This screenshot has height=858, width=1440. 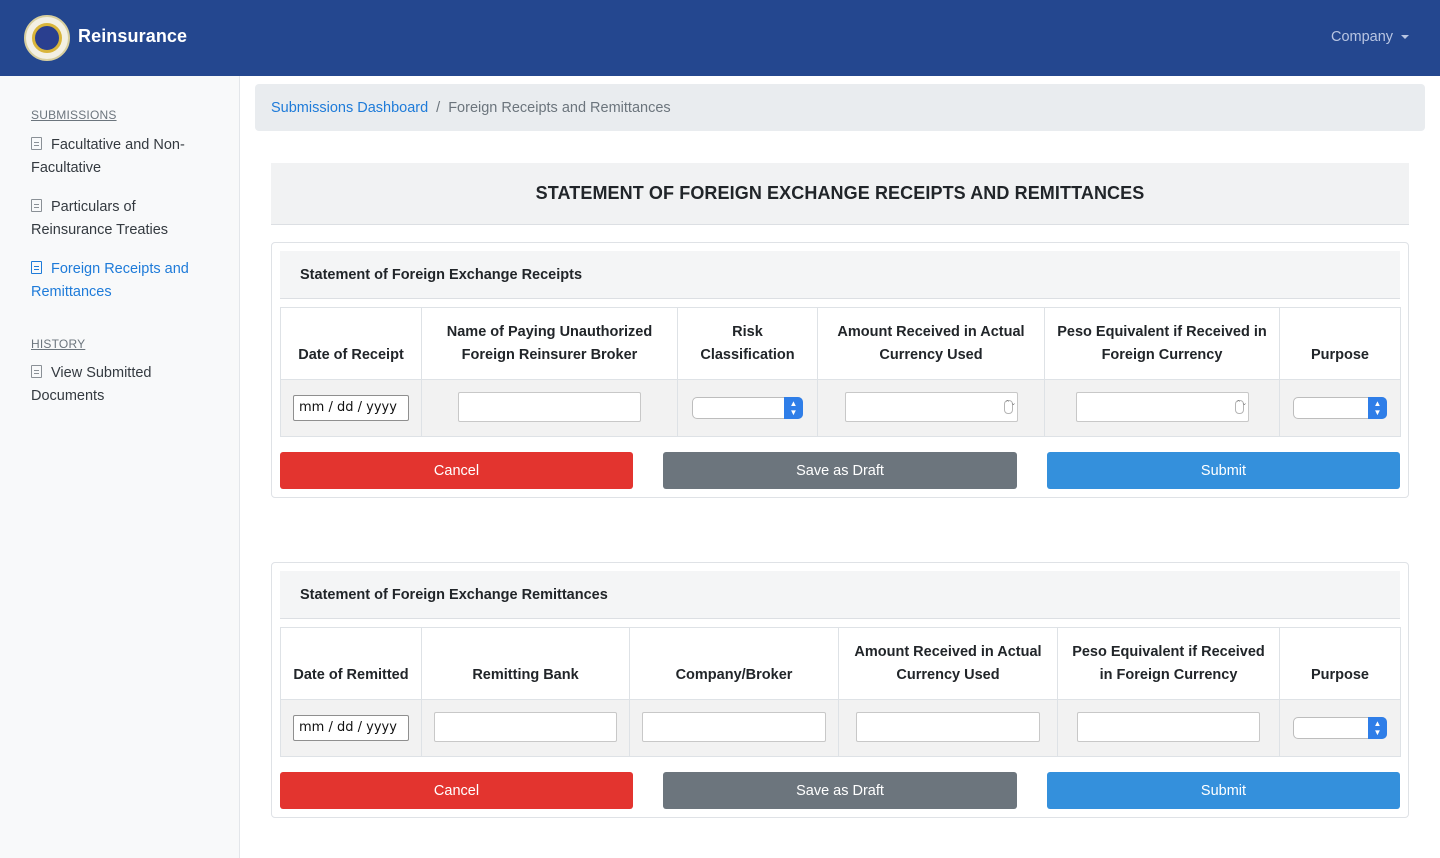 I want to click on table-row: mm / dd / yyyy ▲ ▼, so click(x=840, y=728).